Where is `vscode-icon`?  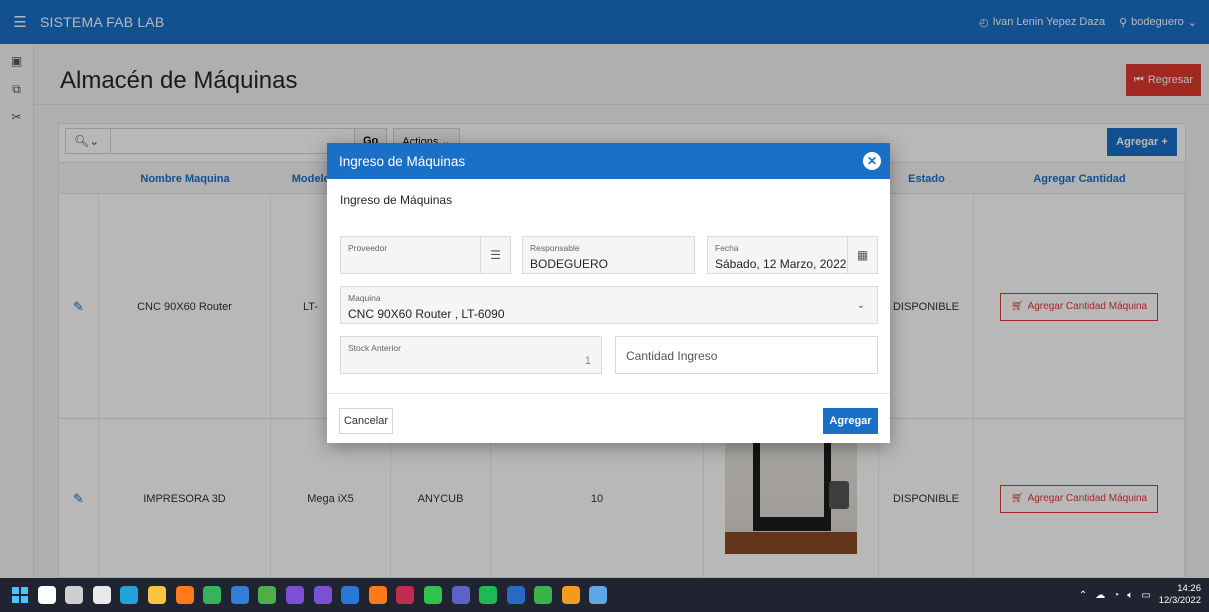 vscode-icon is located at coordinates (322, 595).